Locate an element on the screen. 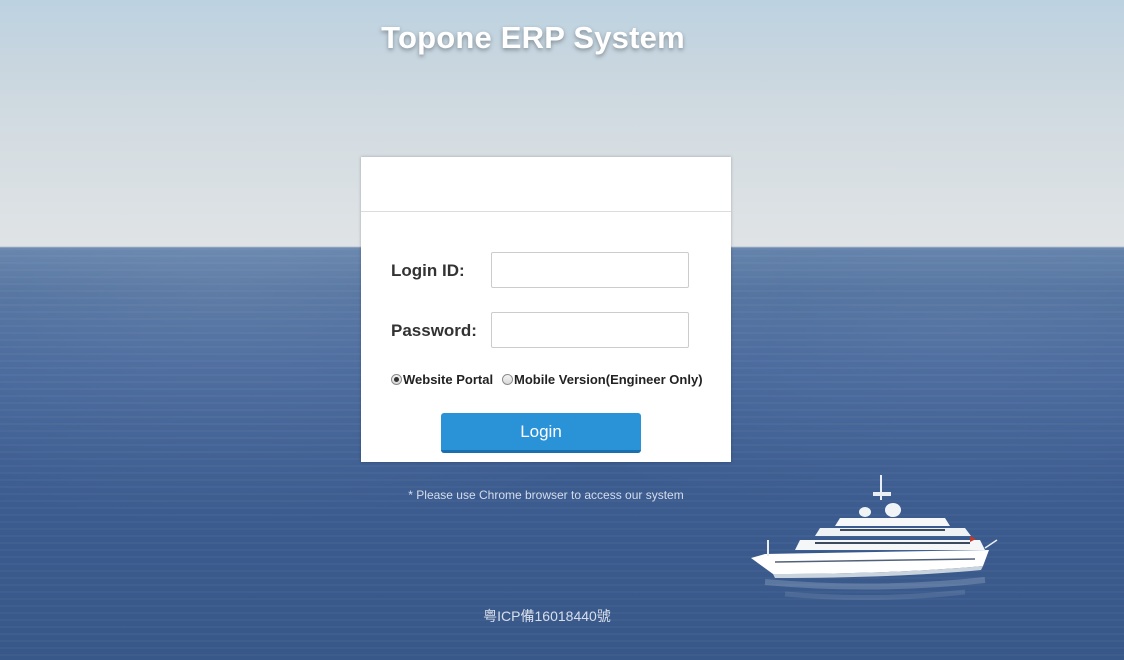  mobile-version-label: Mobile Version(Engineer Only) is located at coordinates (608, 379).